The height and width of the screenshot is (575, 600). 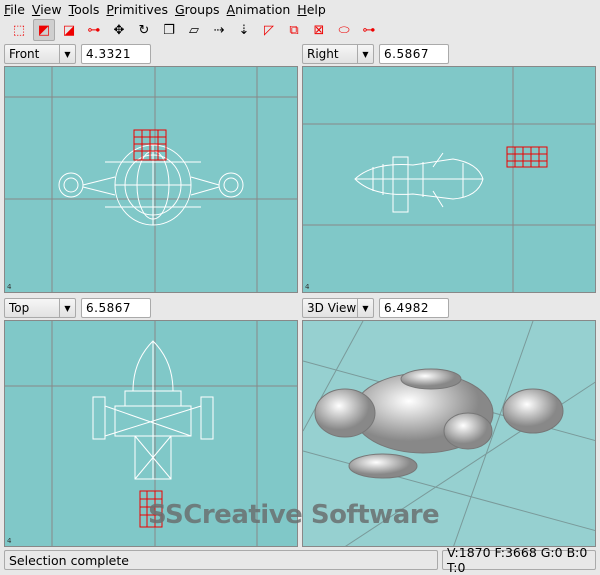 What do you see at coordinates (169, 30) in the screenshot?
I see `scale-icon: ❐` at bounding box center [169, 30].